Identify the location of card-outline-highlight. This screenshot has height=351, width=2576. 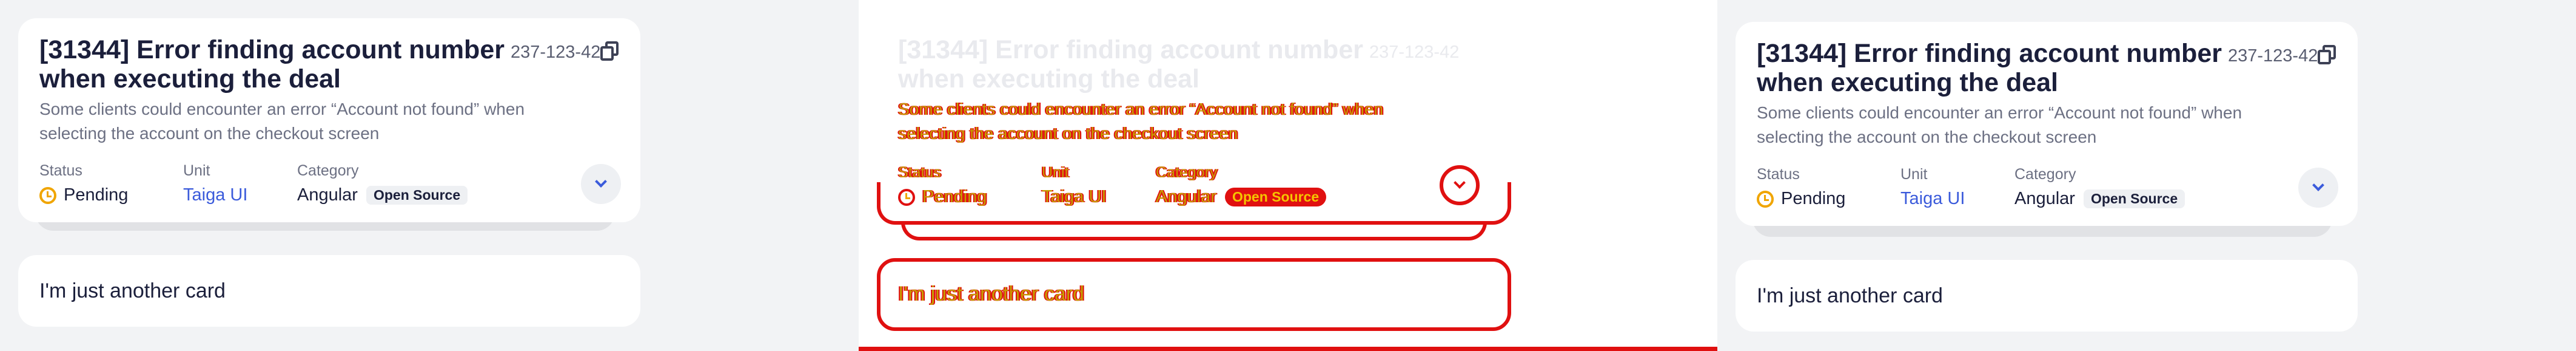
(1194, 203).